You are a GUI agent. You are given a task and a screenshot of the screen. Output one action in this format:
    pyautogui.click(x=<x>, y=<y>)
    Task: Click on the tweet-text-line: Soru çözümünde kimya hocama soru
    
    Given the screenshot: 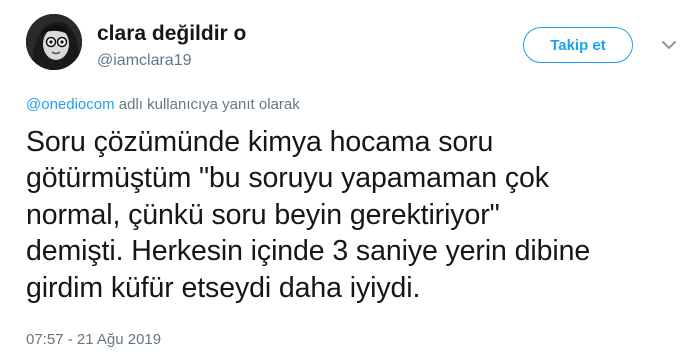 What is the action you would take?
    pyautogui.click(x=260, y=142)
    